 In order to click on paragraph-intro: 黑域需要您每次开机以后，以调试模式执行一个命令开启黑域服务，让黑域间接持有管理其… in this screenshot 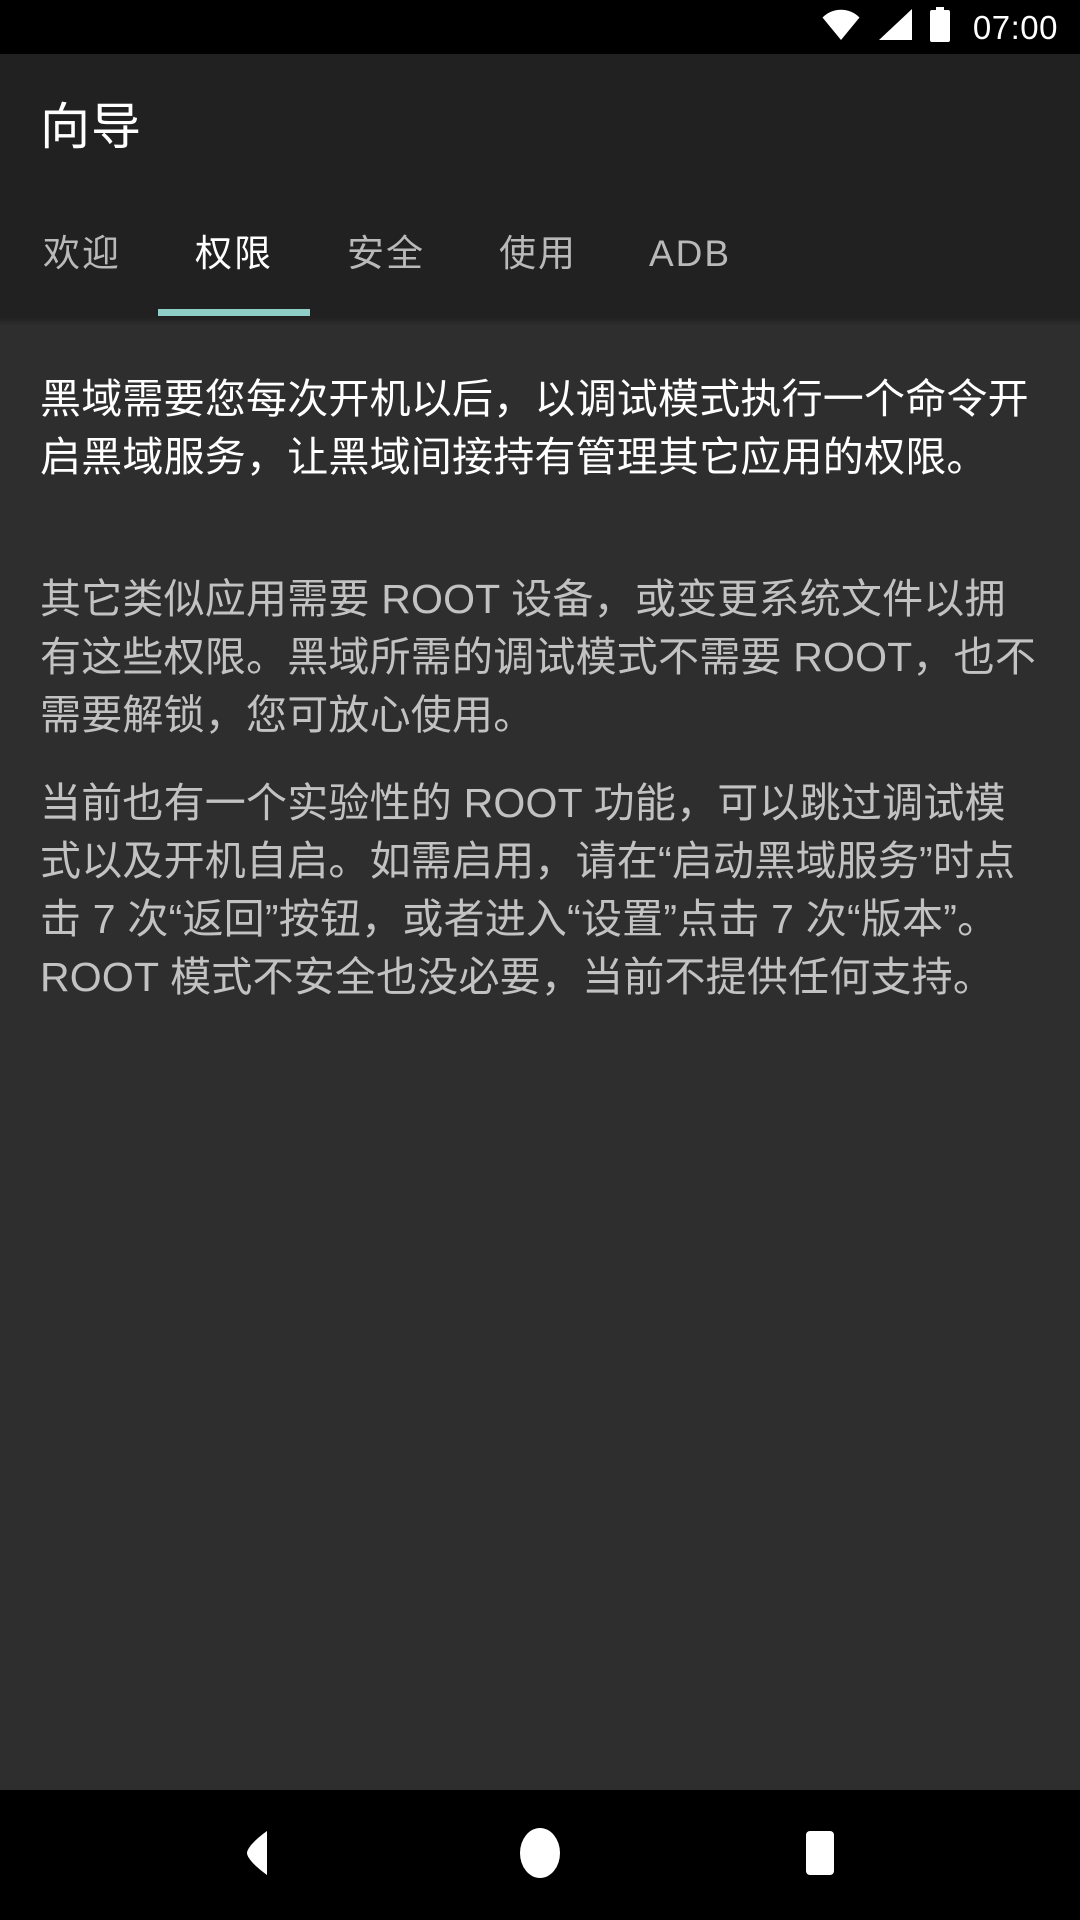, I will do `click(534, 428)`.